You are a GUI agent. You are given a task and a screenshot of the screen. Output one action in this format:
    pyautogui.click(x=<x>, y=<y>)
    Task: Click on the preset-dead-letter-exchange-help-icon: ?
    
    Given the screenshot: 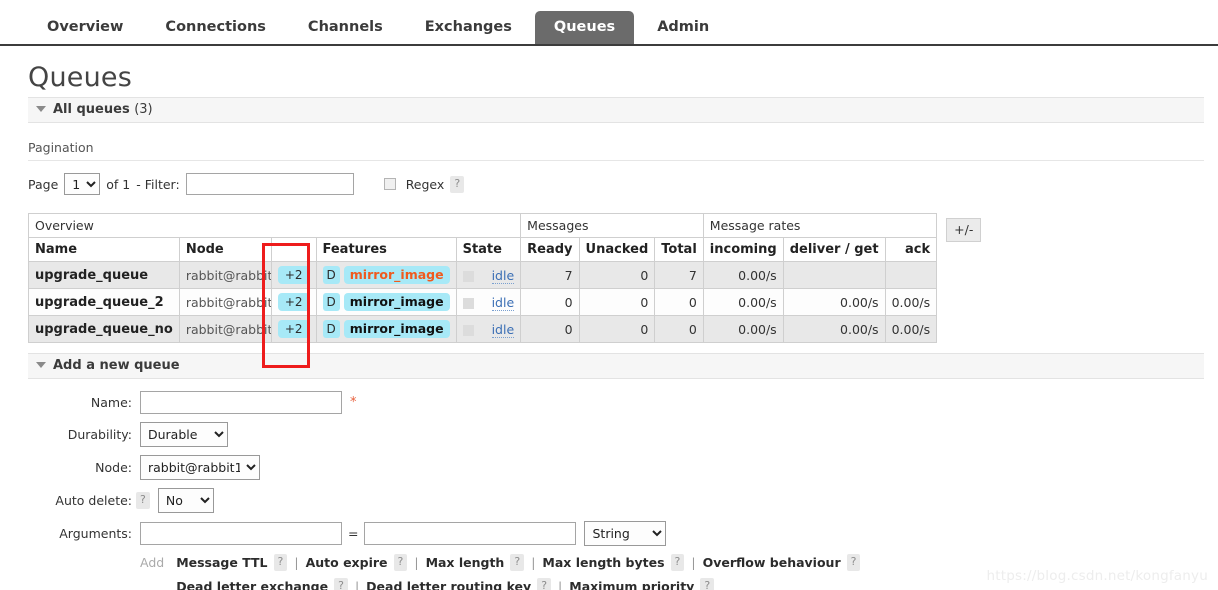 What is the action you would take?
    pyautogui.click(x=341, y=584)
    